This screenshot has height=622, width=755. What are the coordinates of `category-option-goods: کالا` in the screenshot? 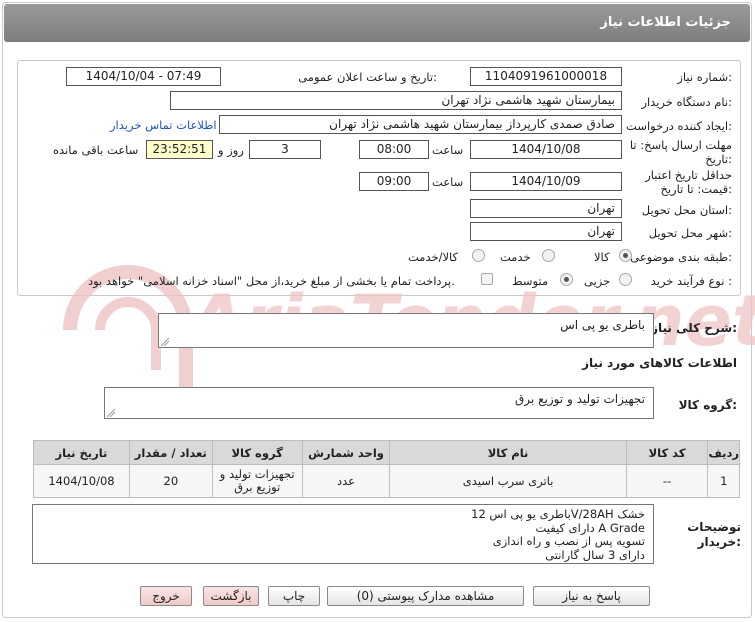 It's located at (602, 257).